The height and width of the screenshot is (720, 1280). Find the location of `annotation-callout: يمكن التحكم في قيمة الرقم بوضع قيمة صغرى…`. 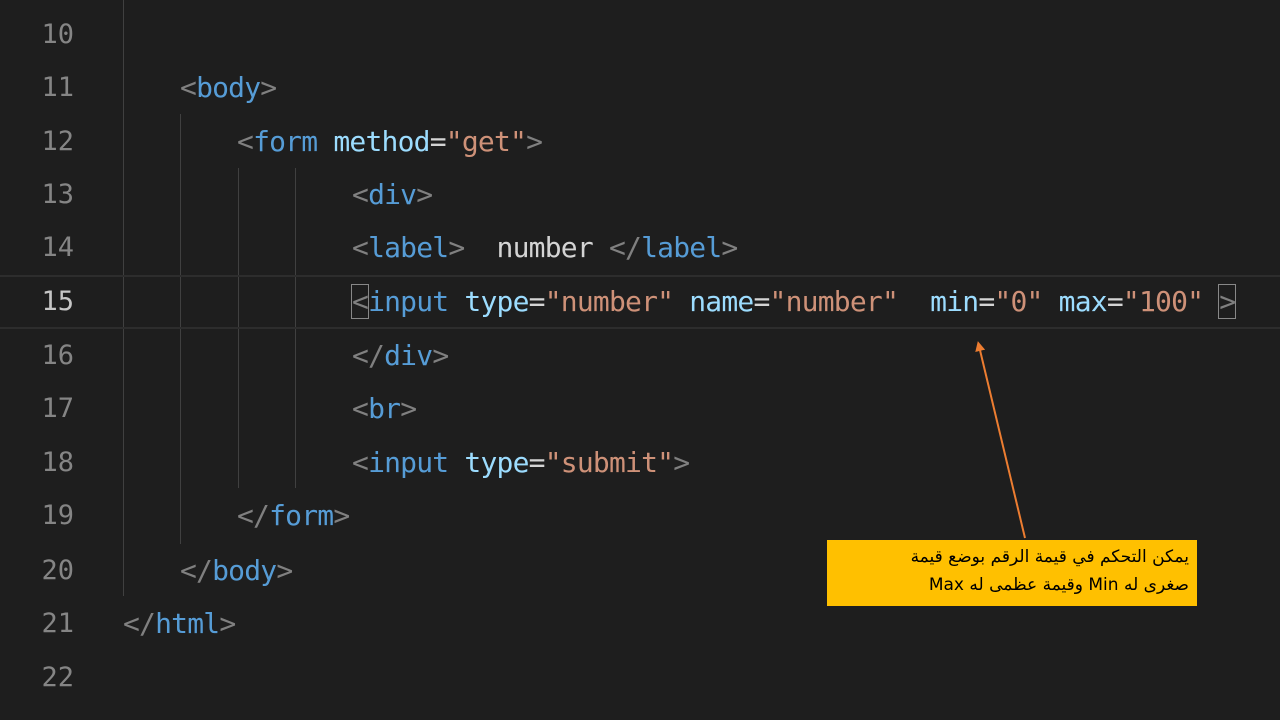

annotation-callout: يمكن التحكم في قيمة الرقم بوضع قيمة صغرى… is located at coordinates (1012, 573).